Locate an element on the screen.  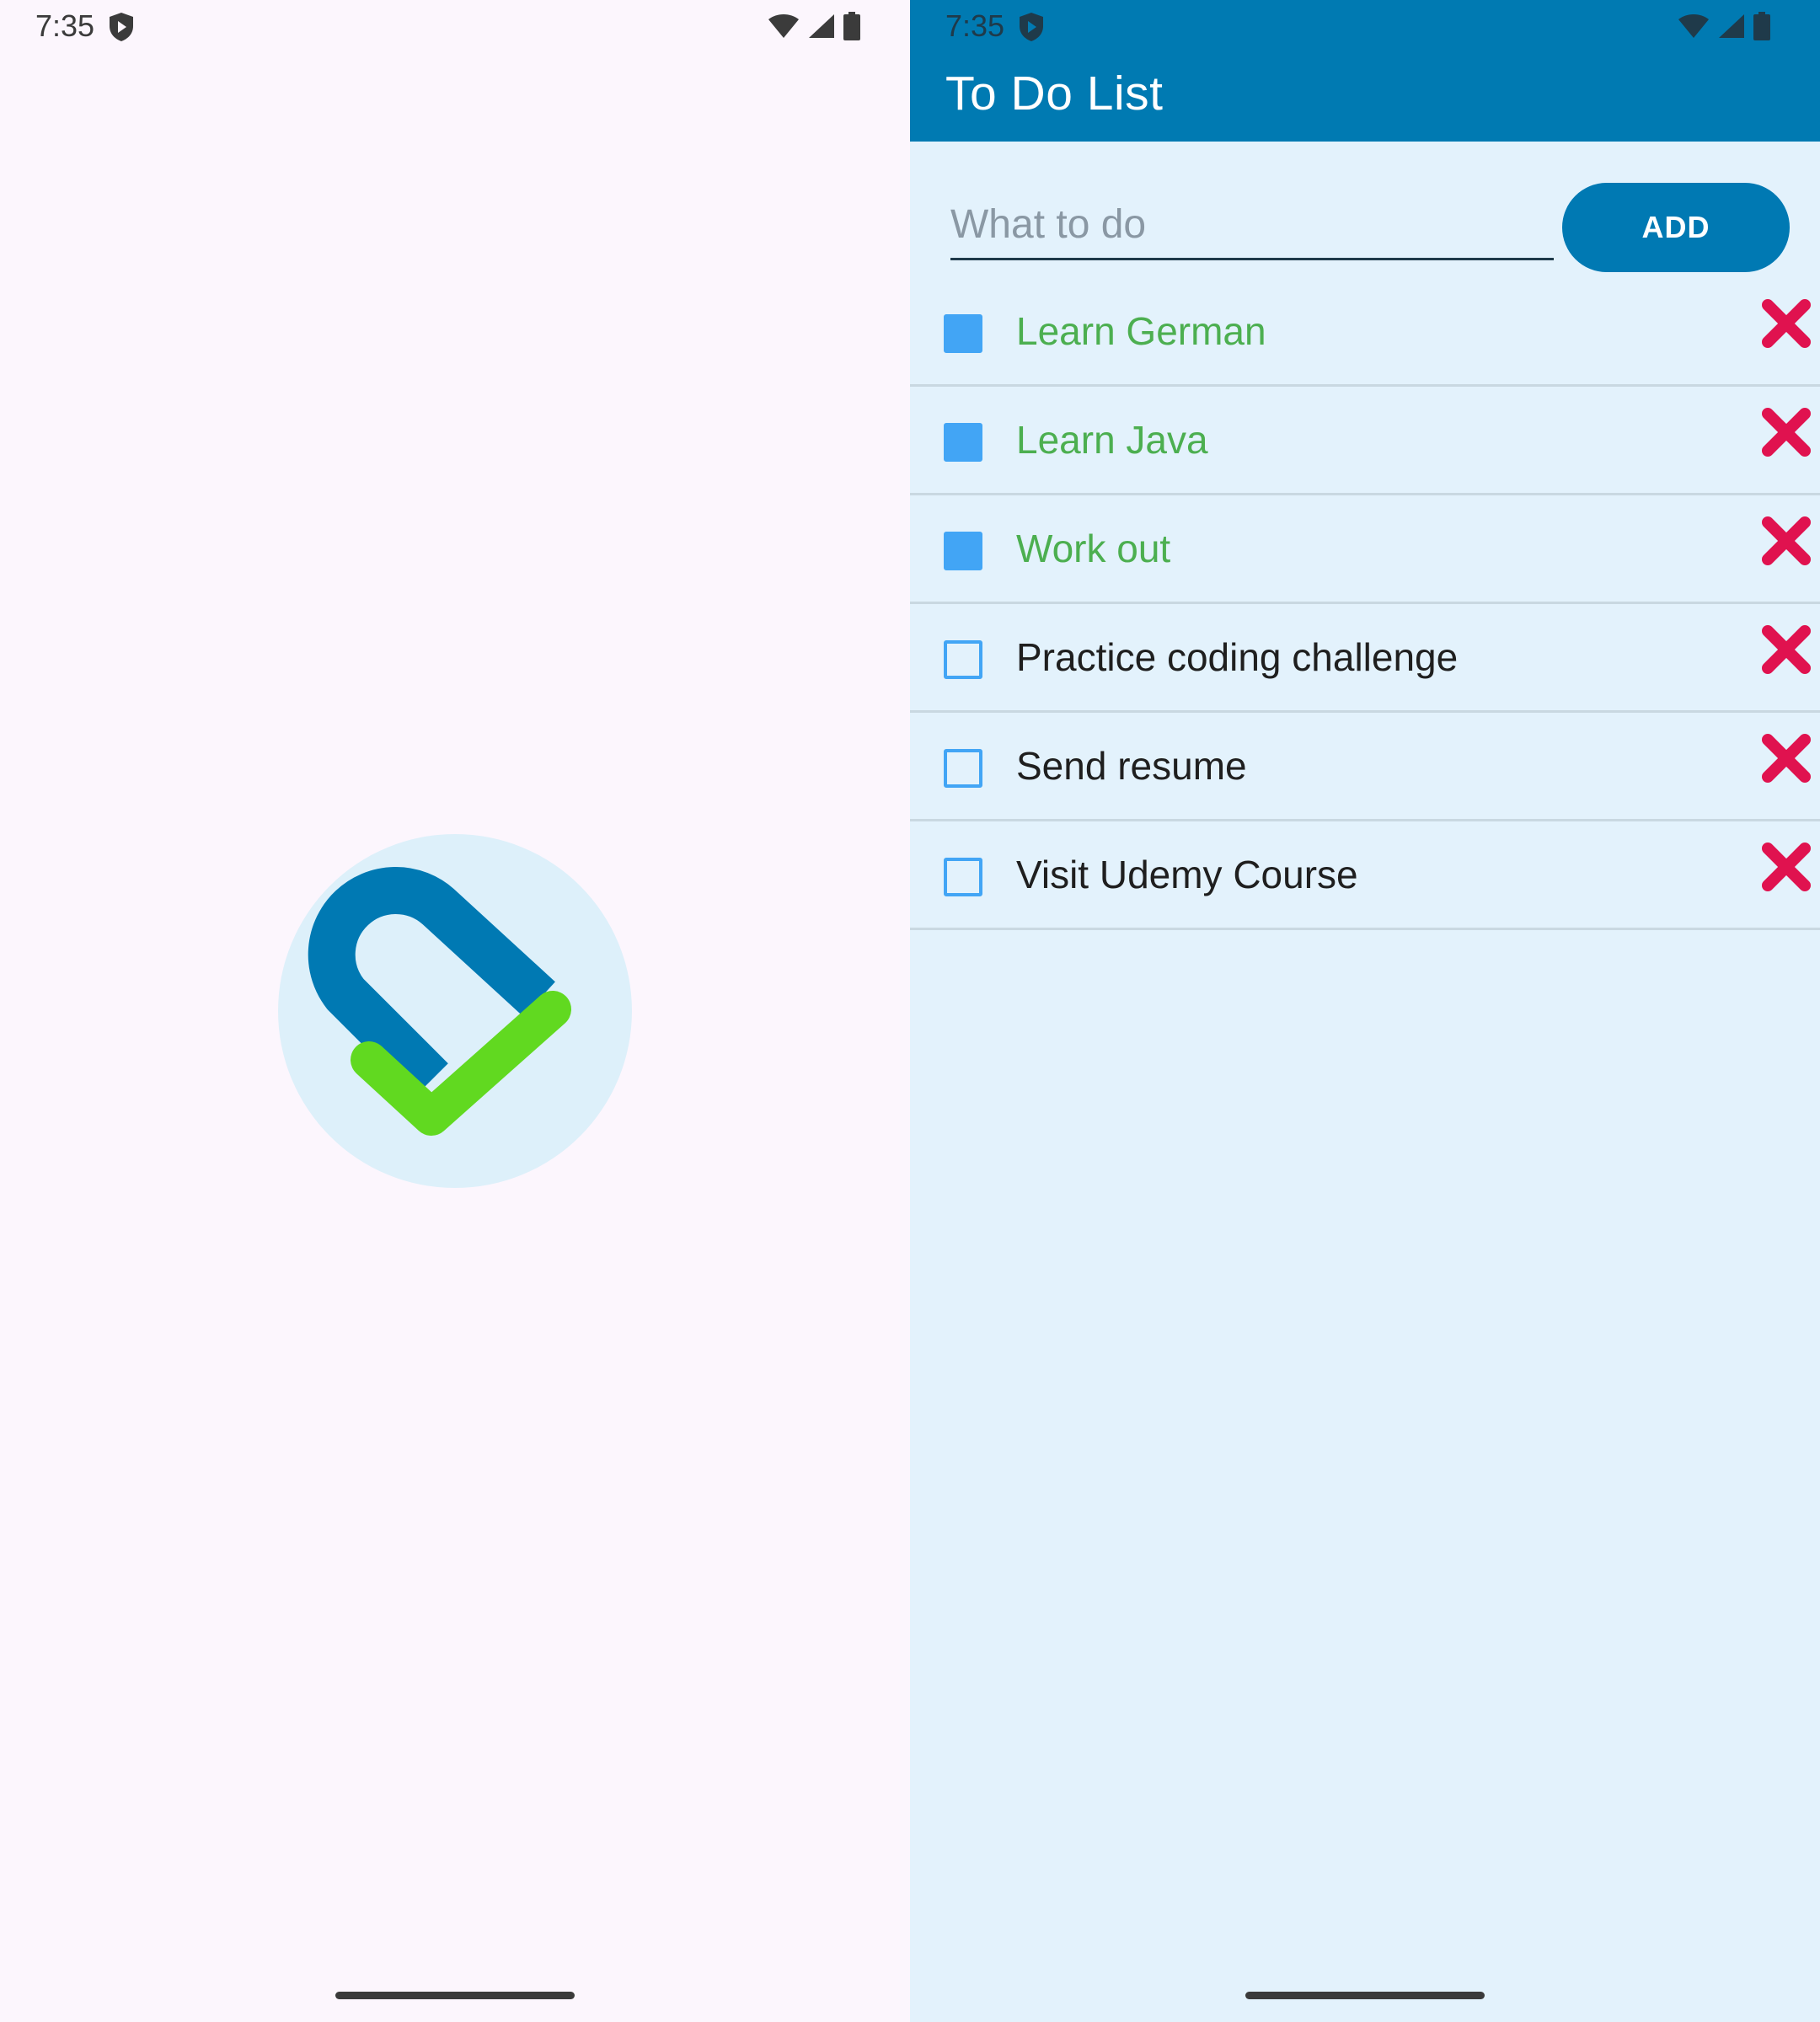
page-title: To Do List is located at coordinates (1054, 93).